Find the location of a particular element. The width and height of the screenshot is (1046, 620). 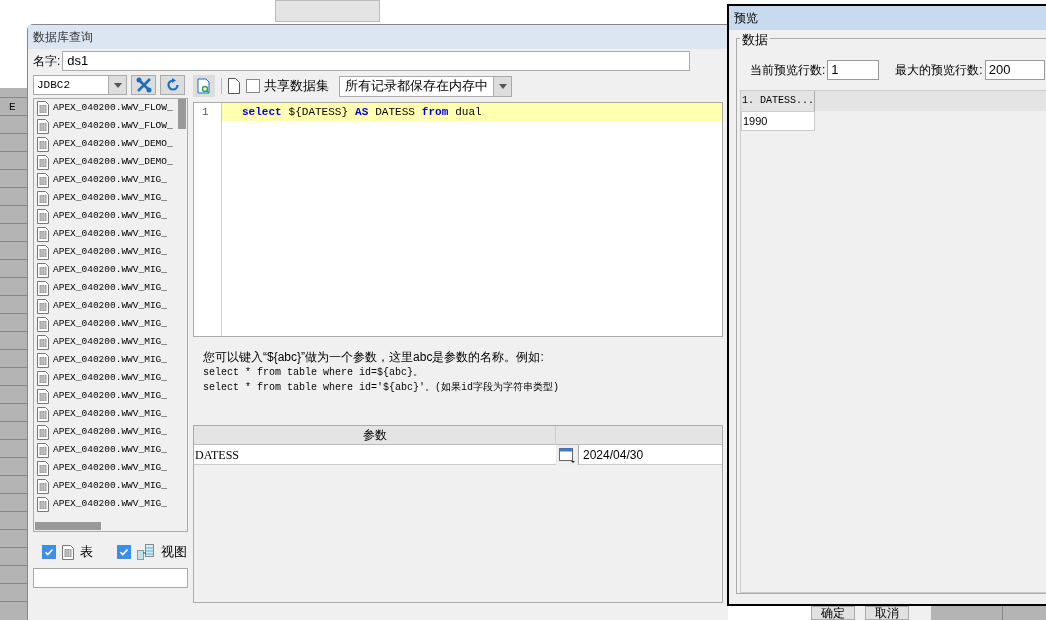

hint-text: select * from table where id='${abc}'。(如果id字段为字符串类型) is located at coordinates (382, 387).